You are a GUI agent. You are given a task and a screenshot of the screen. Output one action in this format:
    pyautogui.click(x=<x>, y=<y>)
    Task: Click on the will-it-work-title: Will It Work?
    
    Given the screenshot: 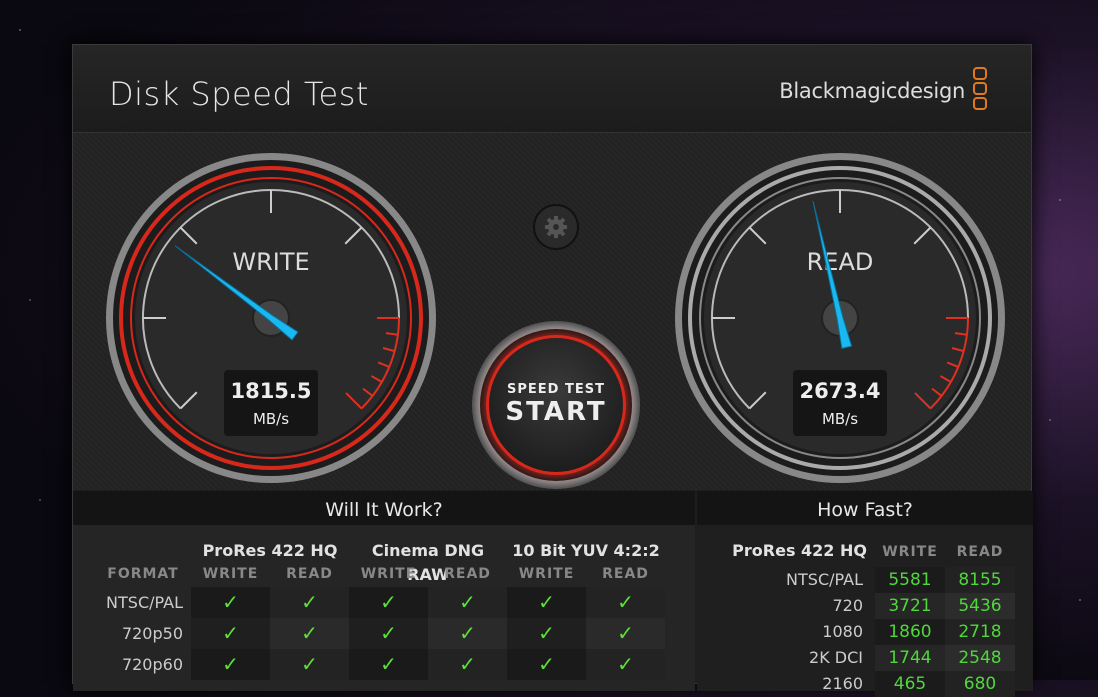 What is the action you would take?
    pyautogui.click(x=384, y=508)
    